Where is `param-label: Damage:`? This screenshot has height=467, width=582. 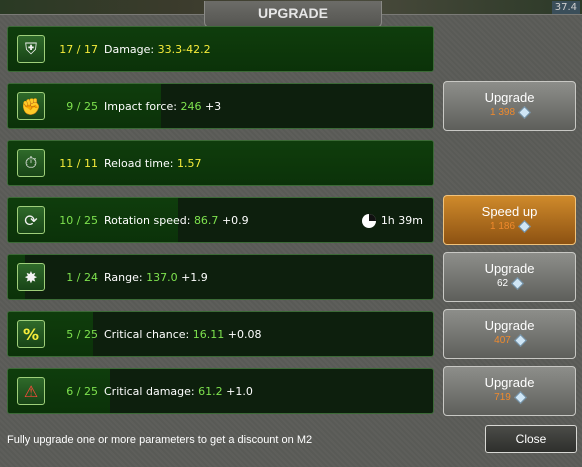
param-label: Damage: is located at coordinates (129, 49).